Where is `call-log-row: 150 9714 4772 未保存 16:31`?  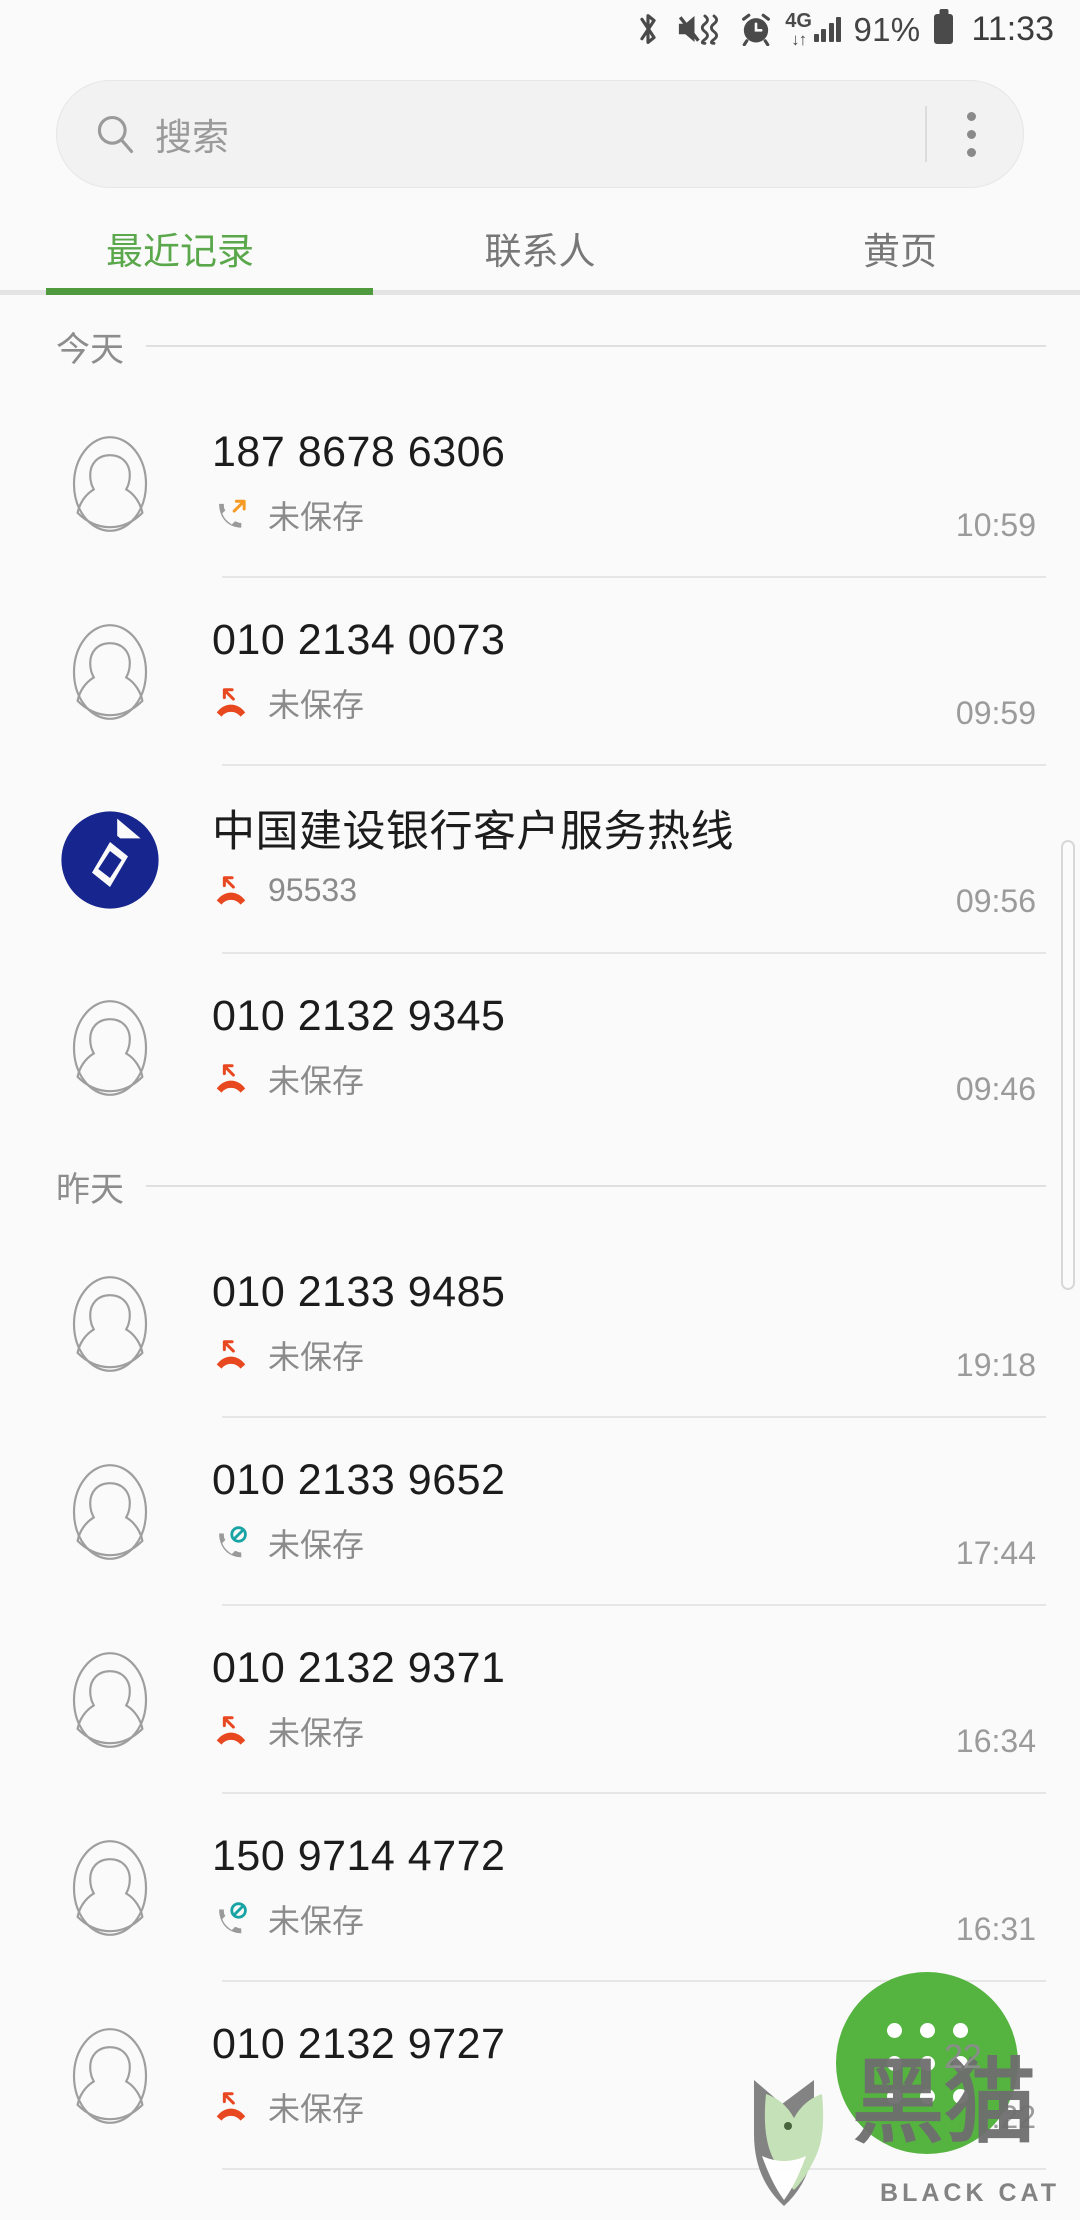 call-log-row: 150 9714 4772 未保存 16:31 is located at coordinates (540, 1888).